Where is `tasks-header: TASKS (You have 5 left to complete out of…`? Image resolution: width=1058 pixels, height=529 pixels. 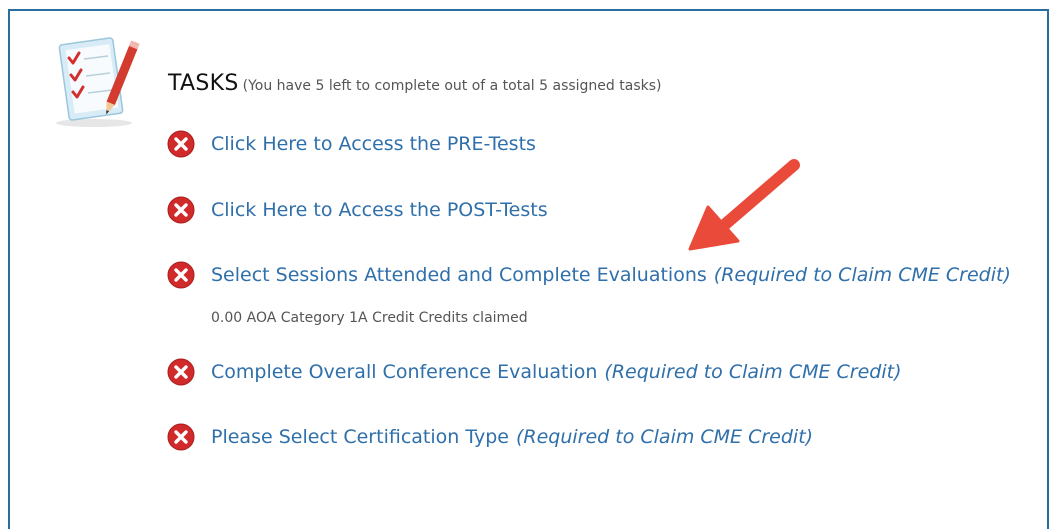
tasks-header: TASKS (You have 5 left to complete out of… is located at coordinates (414, 83).